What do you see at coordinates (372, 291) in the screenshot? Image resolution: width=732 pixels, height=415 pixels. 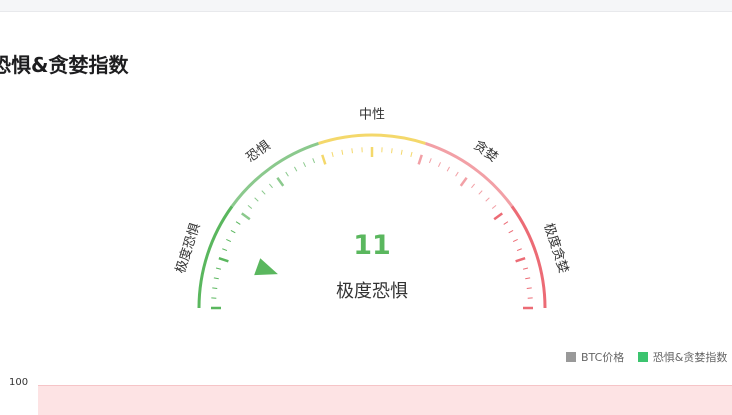 I see `gauge-status: 极度恐惧` at bounding box center [372, 291].